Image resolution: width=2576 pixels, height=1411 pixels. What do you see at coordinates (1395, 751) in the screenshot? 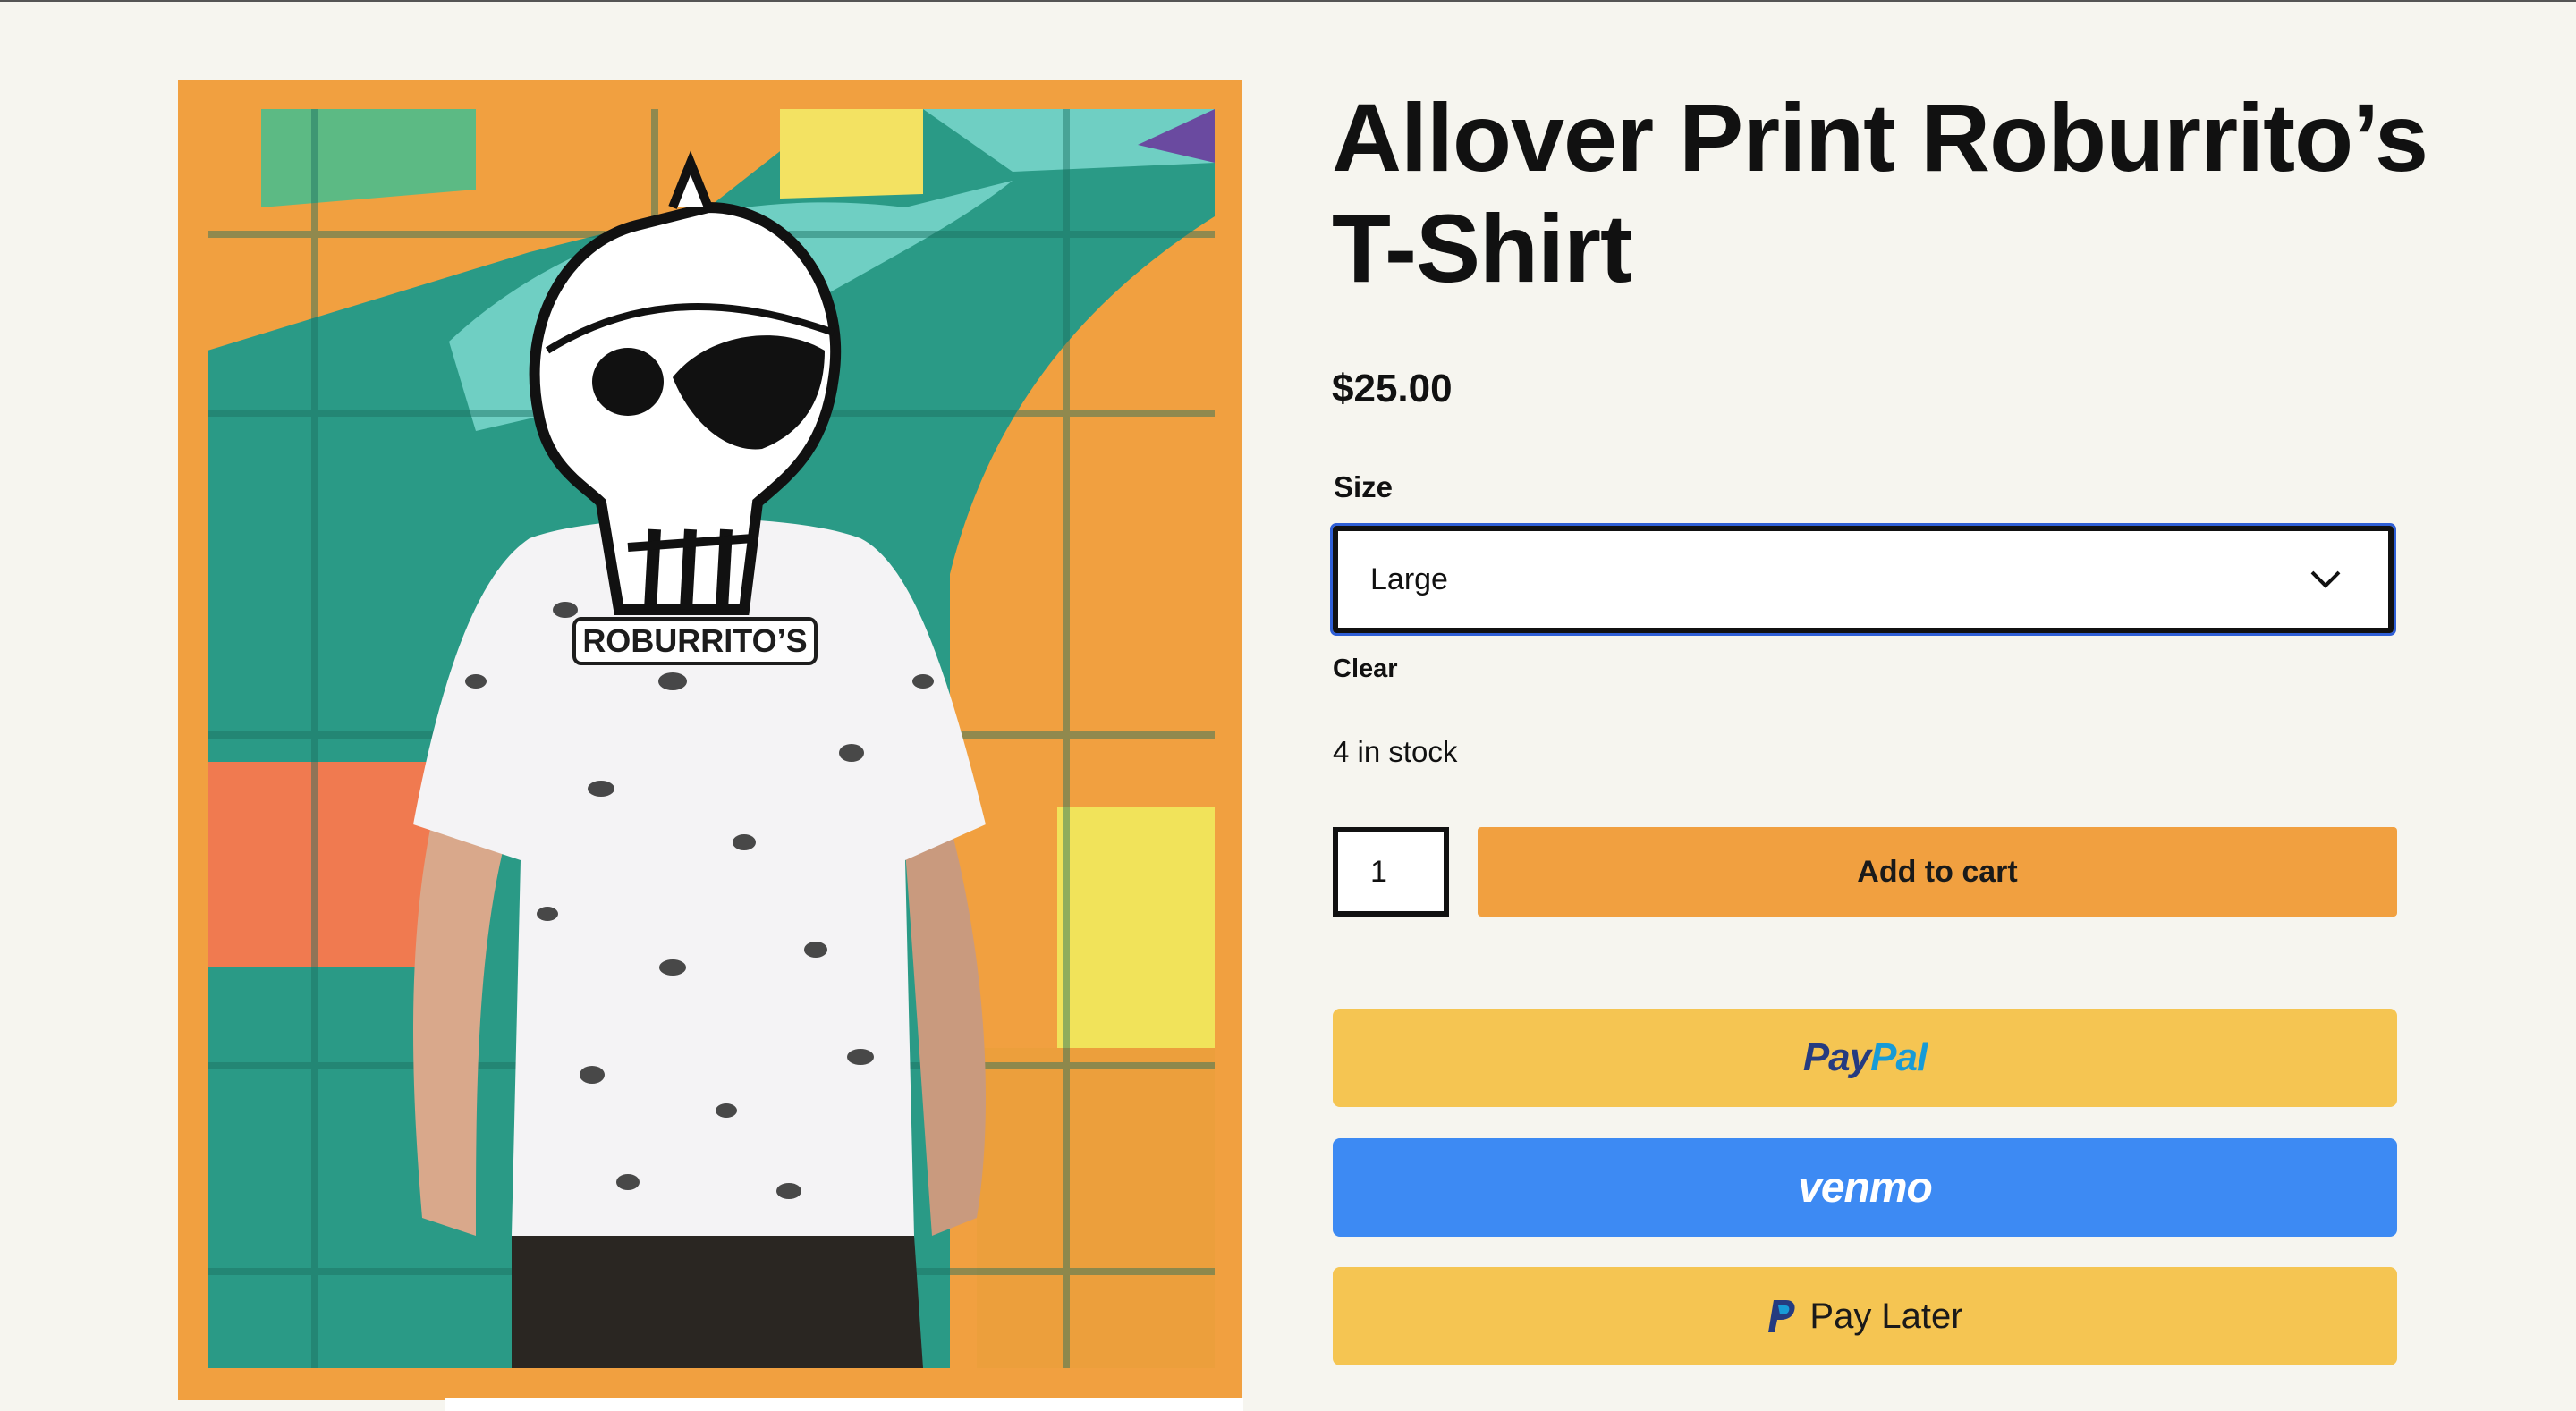
I see `stock-status: 4 in stock` at bounding box center [1395, 751].